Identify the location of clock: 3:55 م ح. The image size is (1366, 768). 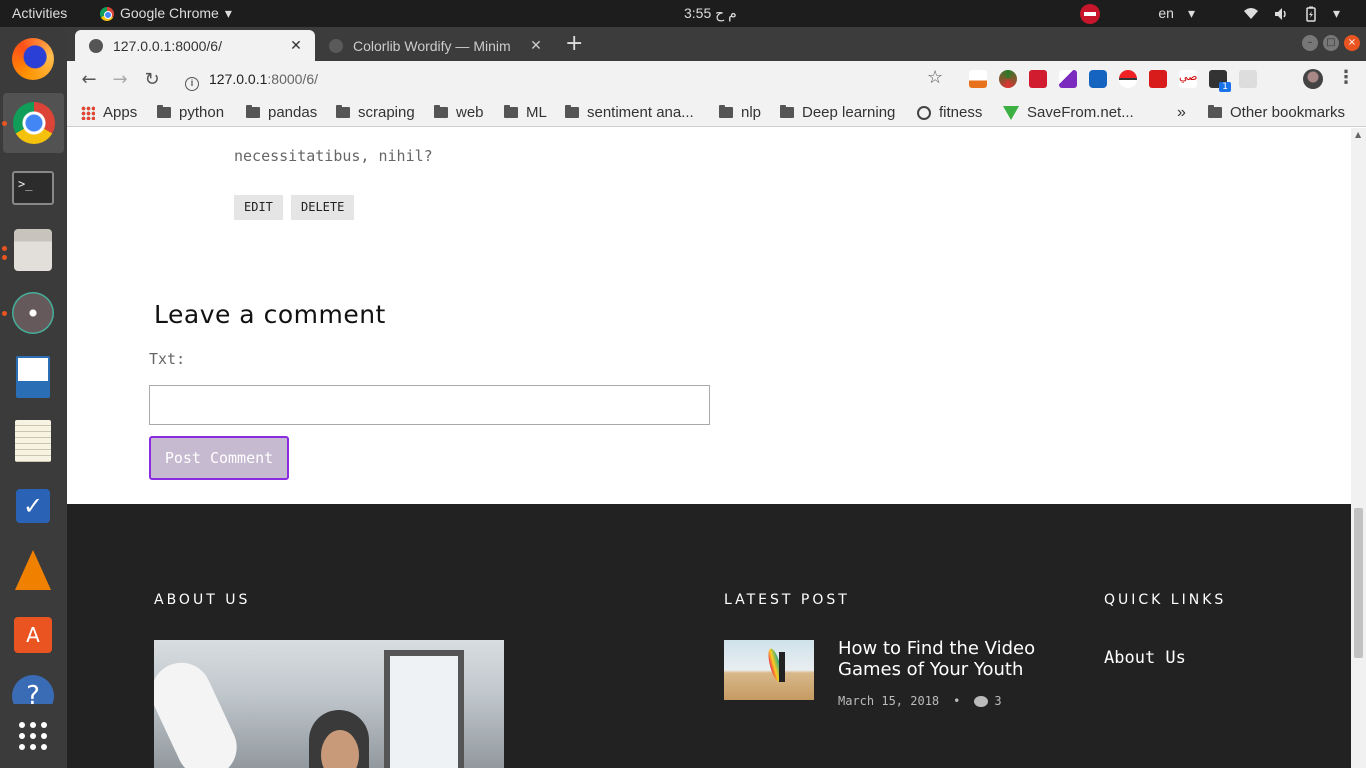
(710, 13).